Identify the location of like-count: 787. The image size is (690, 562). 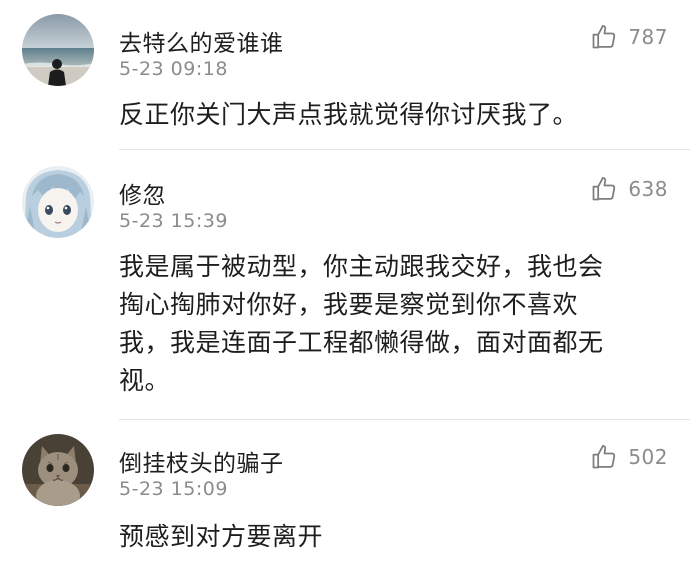
(648, 37).